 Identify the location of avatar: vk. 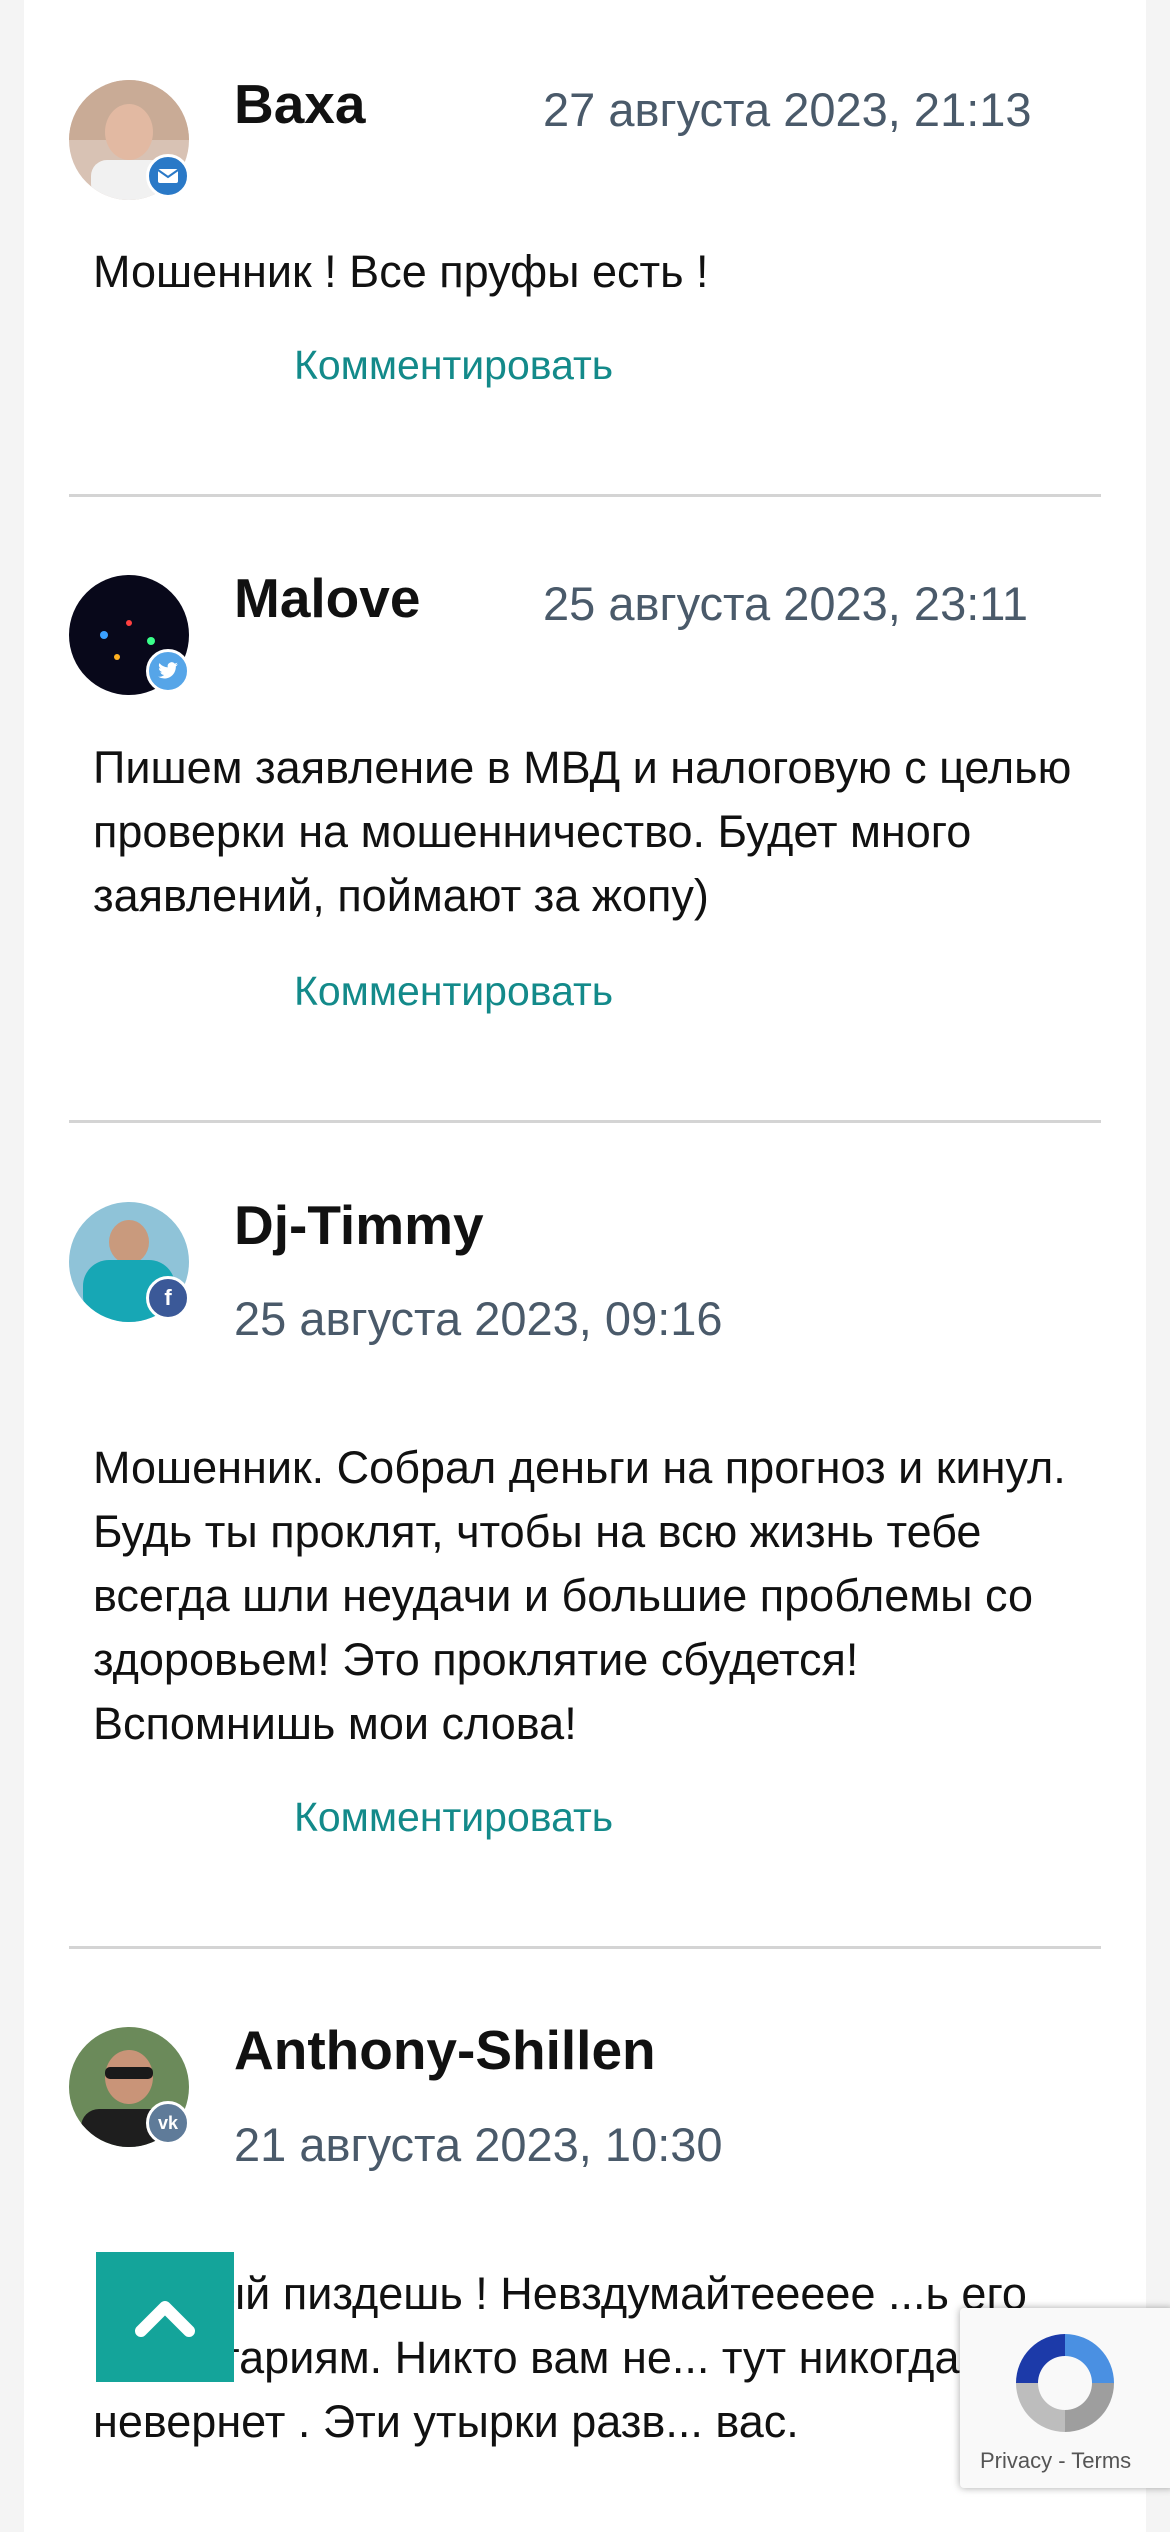
(129, 2087).